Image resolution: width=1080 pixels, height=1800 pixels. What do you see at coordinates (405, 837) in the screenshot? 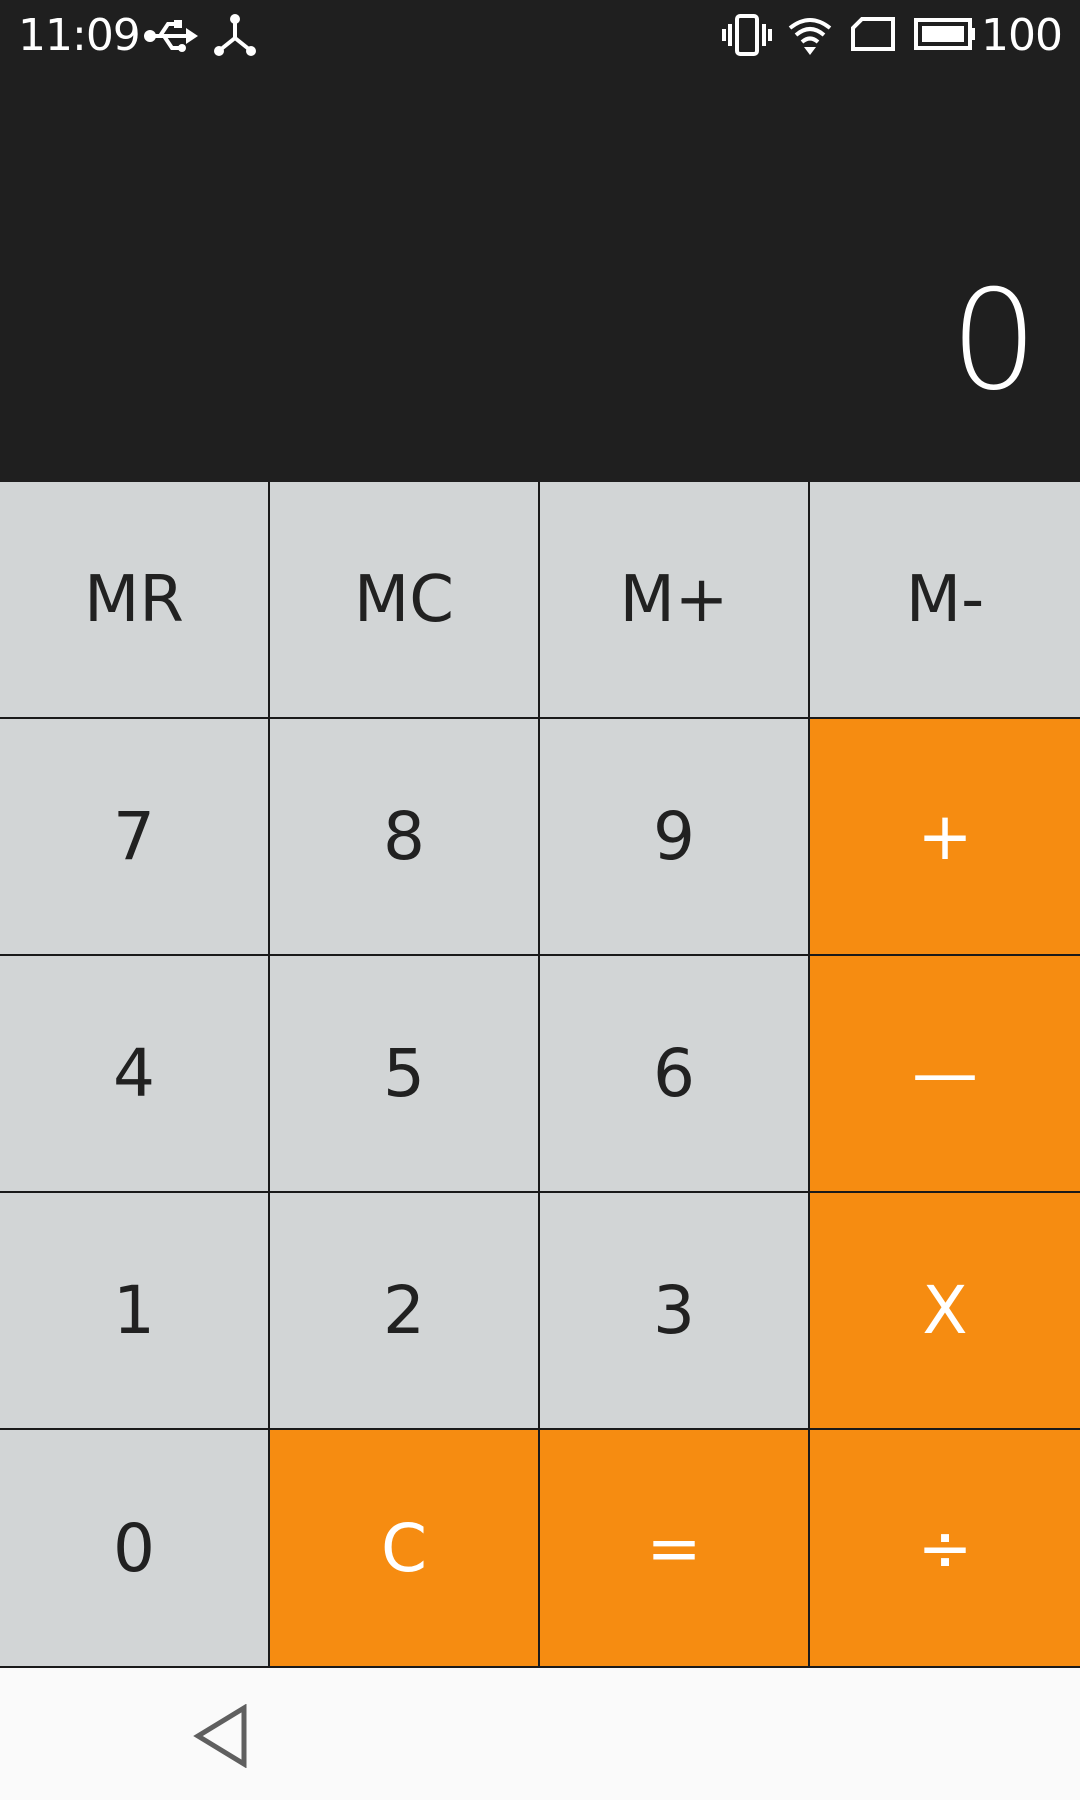
I see `digit-8-button: 8` at bounding box center [405, 837].